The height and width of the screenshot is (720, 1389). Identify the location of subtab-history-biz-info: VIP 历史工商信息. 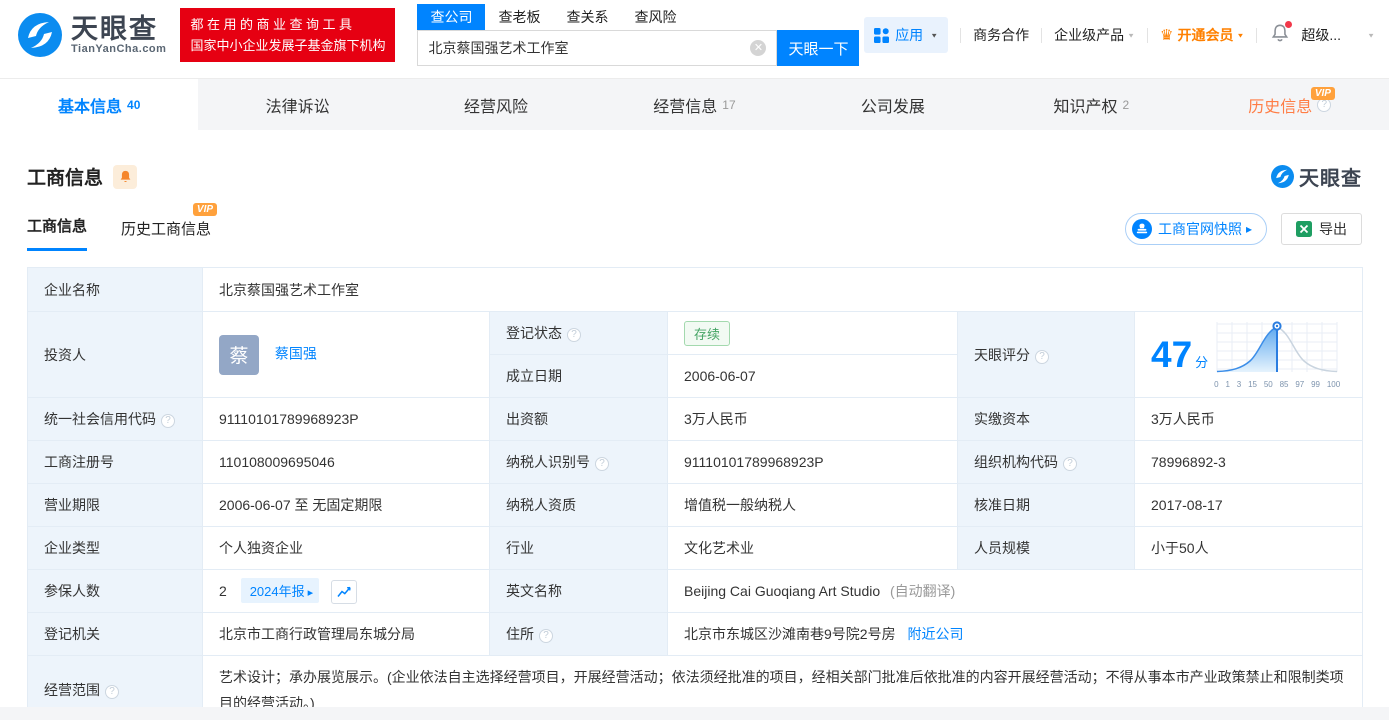
(169, 227).